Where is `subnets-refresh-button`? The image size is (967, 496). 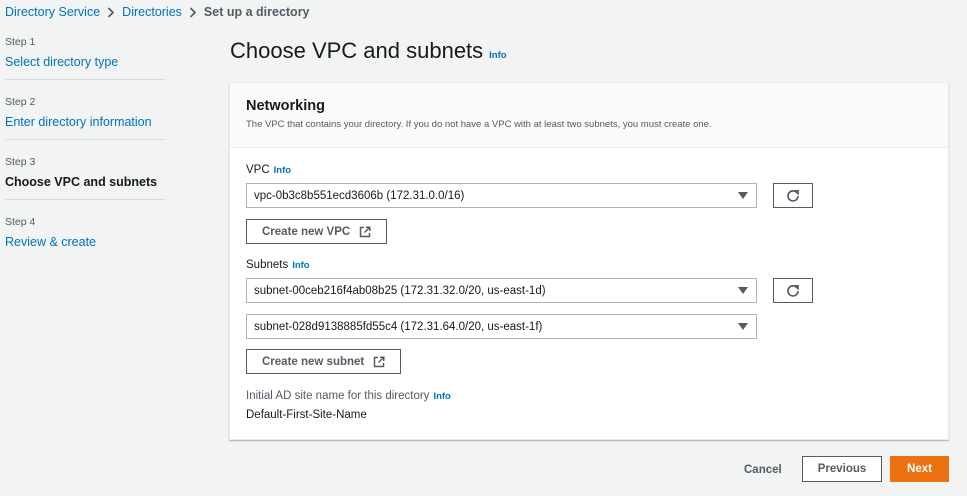 subnets-refresh-button is located at coordinates (793, 290).